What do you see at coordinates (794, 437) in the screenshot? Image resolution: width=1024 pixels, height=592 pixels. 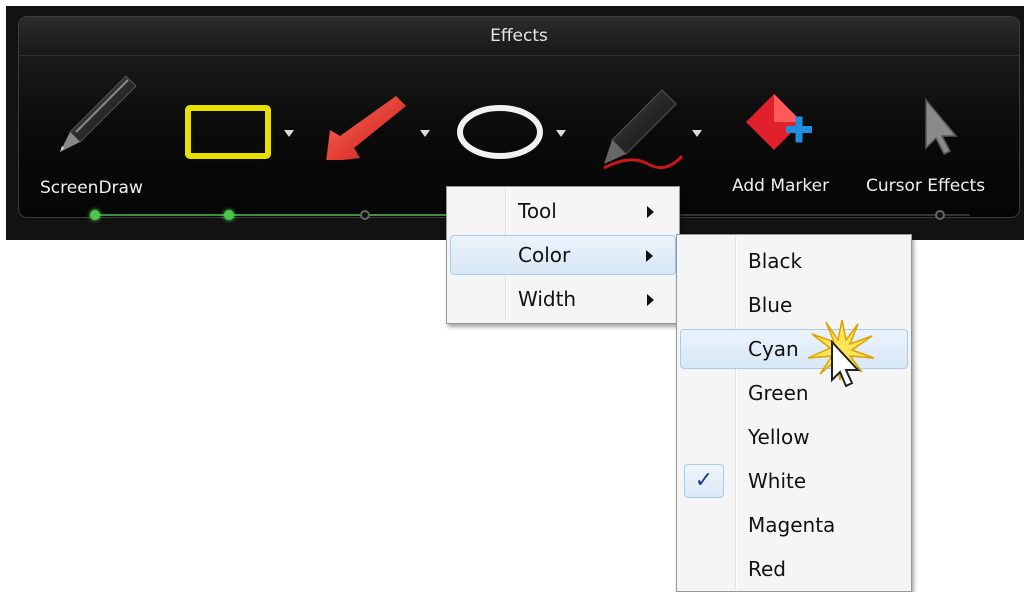 I see `color-item-yellow: Yellow` at bounding box center [794, 437].